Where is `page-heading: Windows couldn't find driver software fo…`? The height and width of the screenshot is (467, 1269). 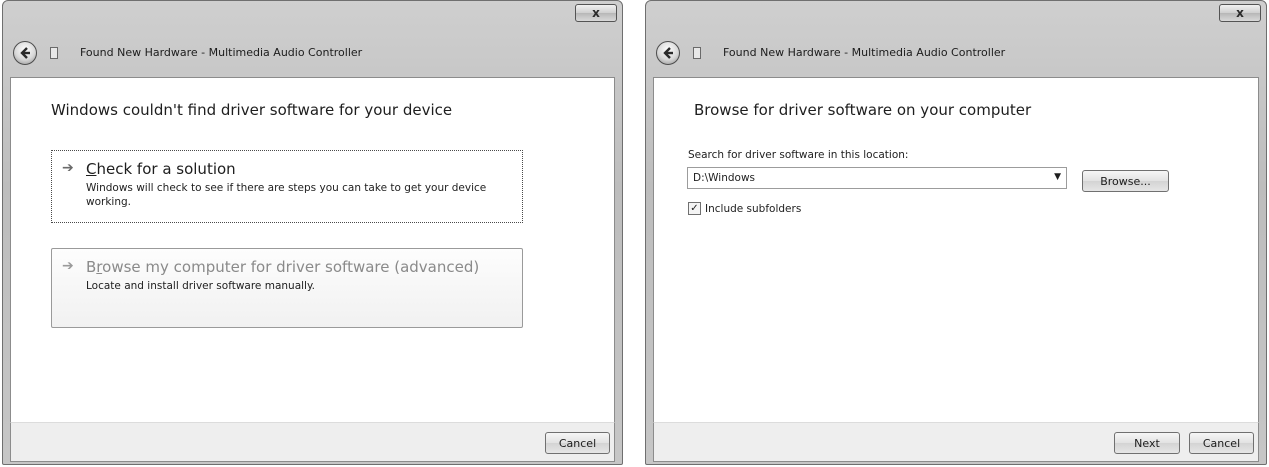
page-heading: Windows couldn't find driver software fo… is located at coordinates (252, 110).